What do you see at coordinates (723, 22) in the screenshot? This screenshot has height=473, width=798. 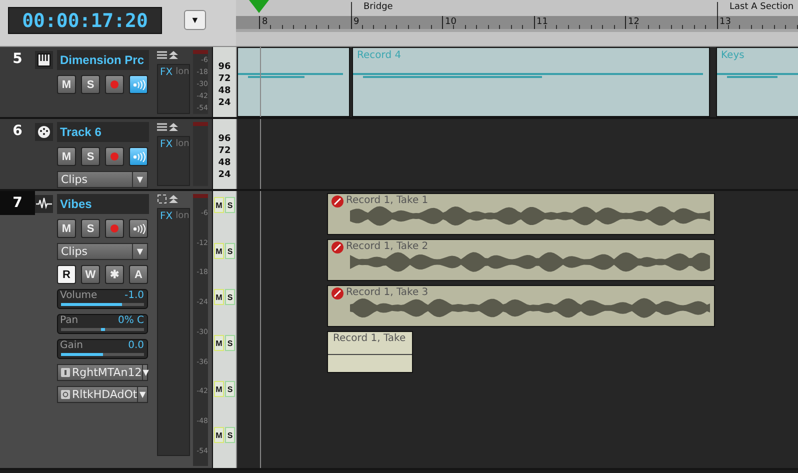 I see `bar-number: 13` at bounding box center [723, 22].